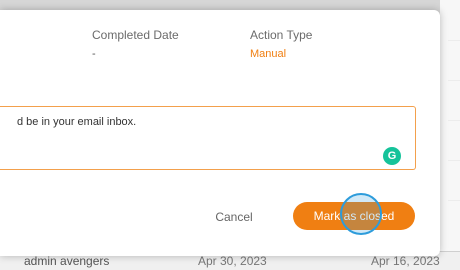  I want to click on completed-date-label: Completed Date, so click(135, 35).